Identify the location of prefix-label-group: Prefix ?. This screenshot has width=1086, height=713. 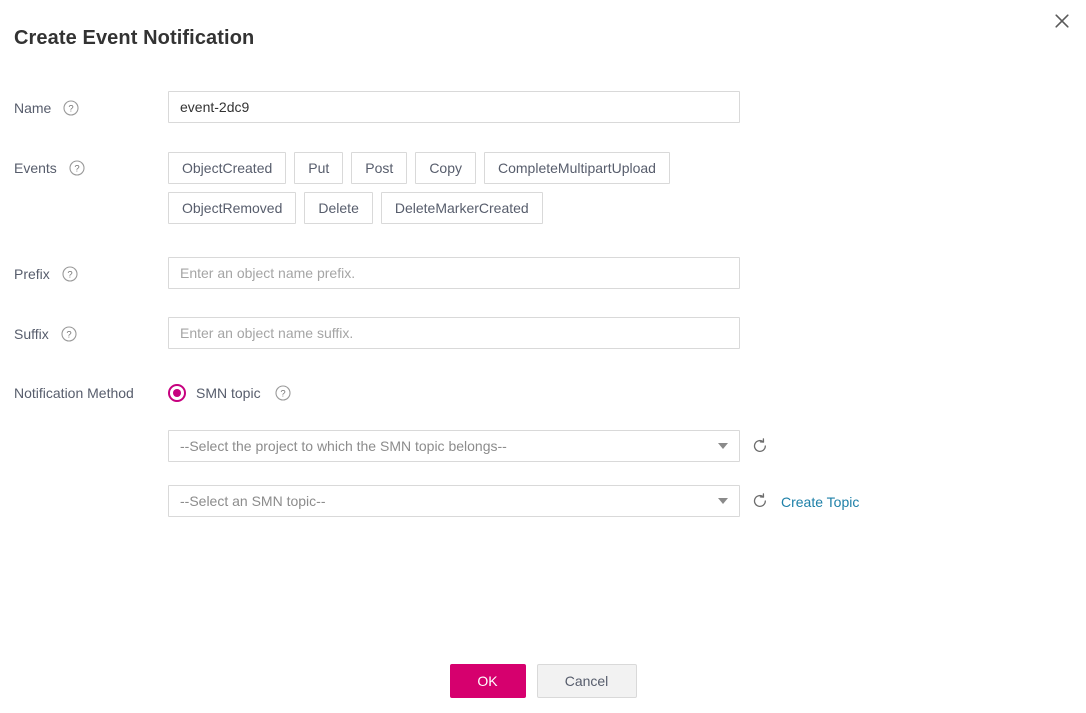
(46, 274).